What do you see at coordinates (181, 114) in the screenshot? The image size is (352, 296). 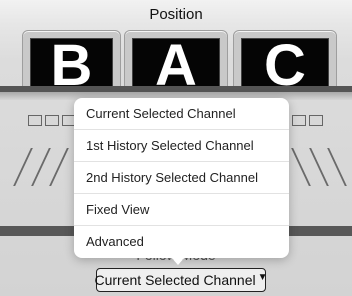 I see `menu-item-current-selected-channel: Current Selected Channel` at bounding box center [181, 114].